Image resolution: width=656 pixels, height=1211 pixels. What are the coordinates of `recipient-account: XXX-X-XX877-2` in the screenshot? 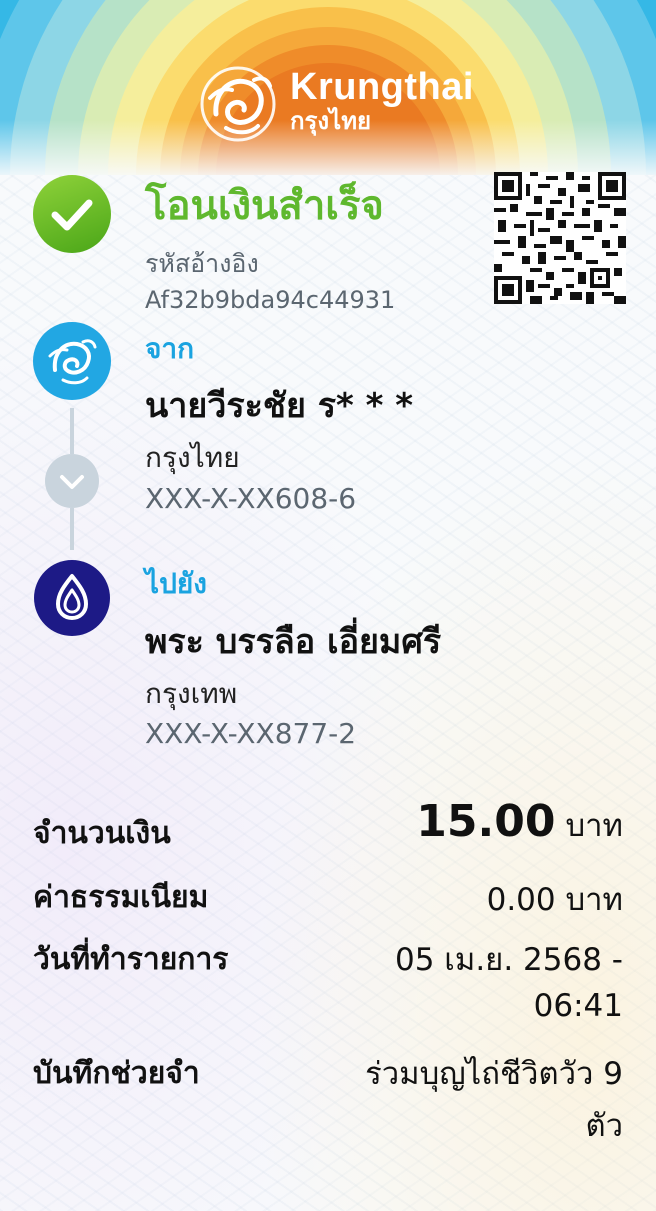 It's located at (251, 733).